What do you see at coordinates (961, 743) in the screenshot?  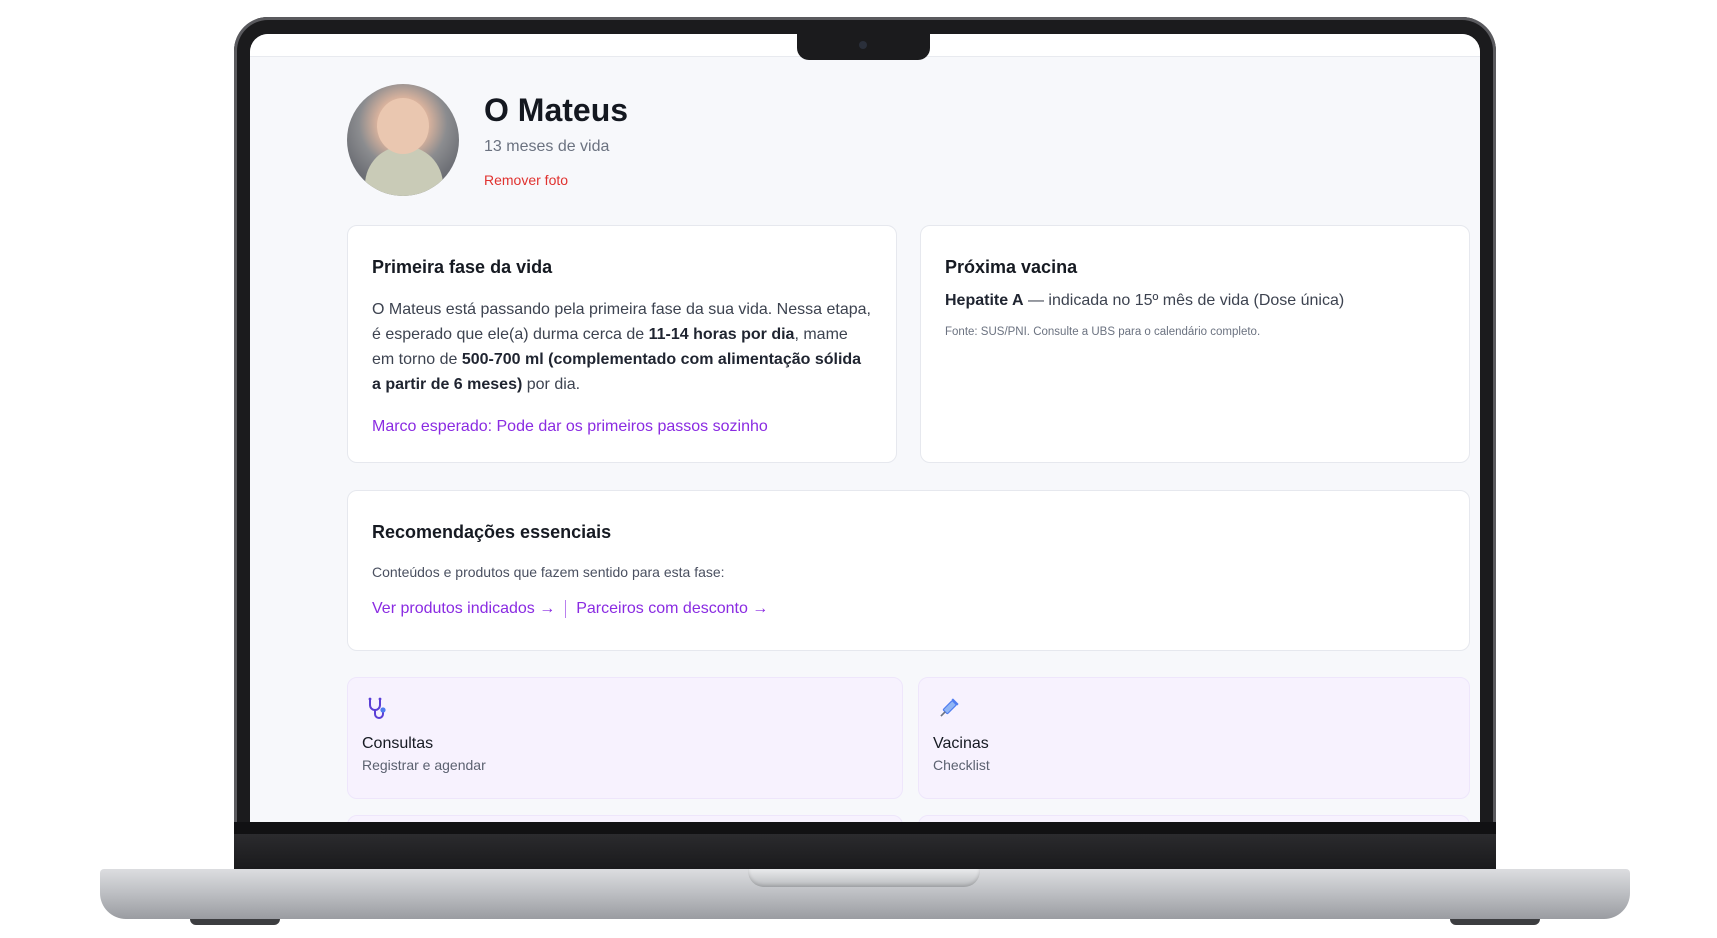 I see `vacinas-title: Vacinas` at bounding box center [961, 743].